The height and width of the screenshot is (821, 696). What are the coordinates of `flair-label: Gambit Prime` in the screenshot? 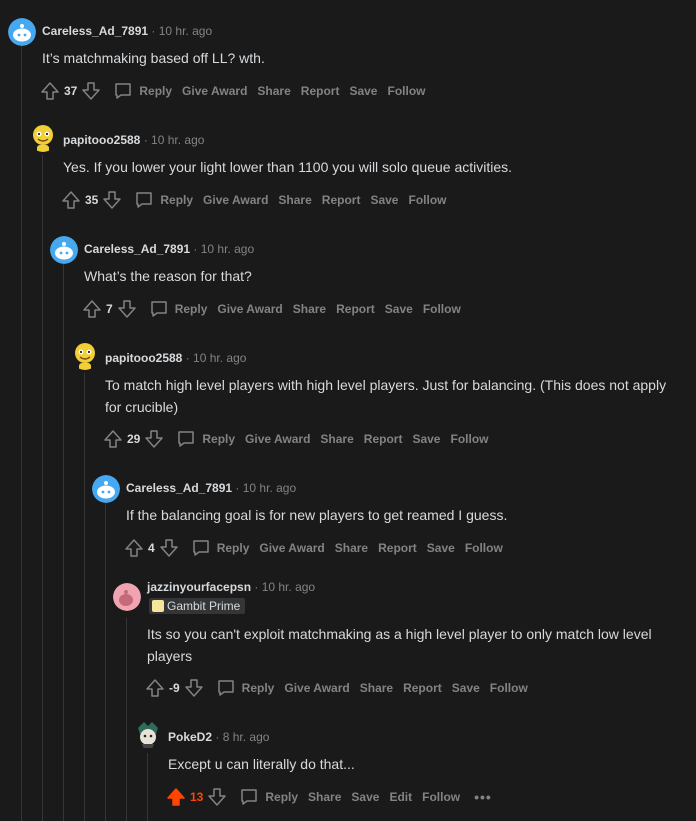 It's located at (204, 606).